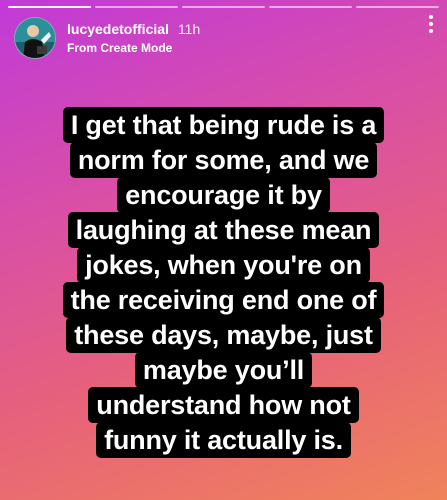  I want to click on caption-line: laughing at these mean, so click(223, 230).